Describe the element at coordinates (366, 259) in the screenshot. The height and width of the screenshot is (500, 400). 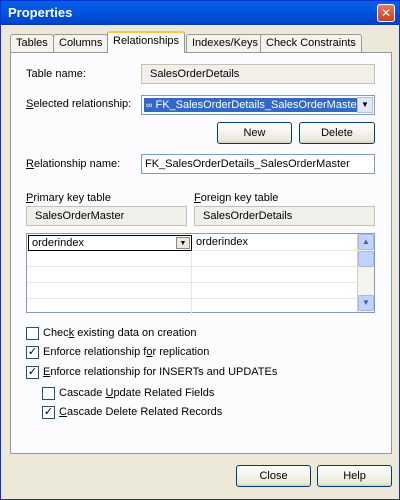
I see `scroll-thumb` at that location.